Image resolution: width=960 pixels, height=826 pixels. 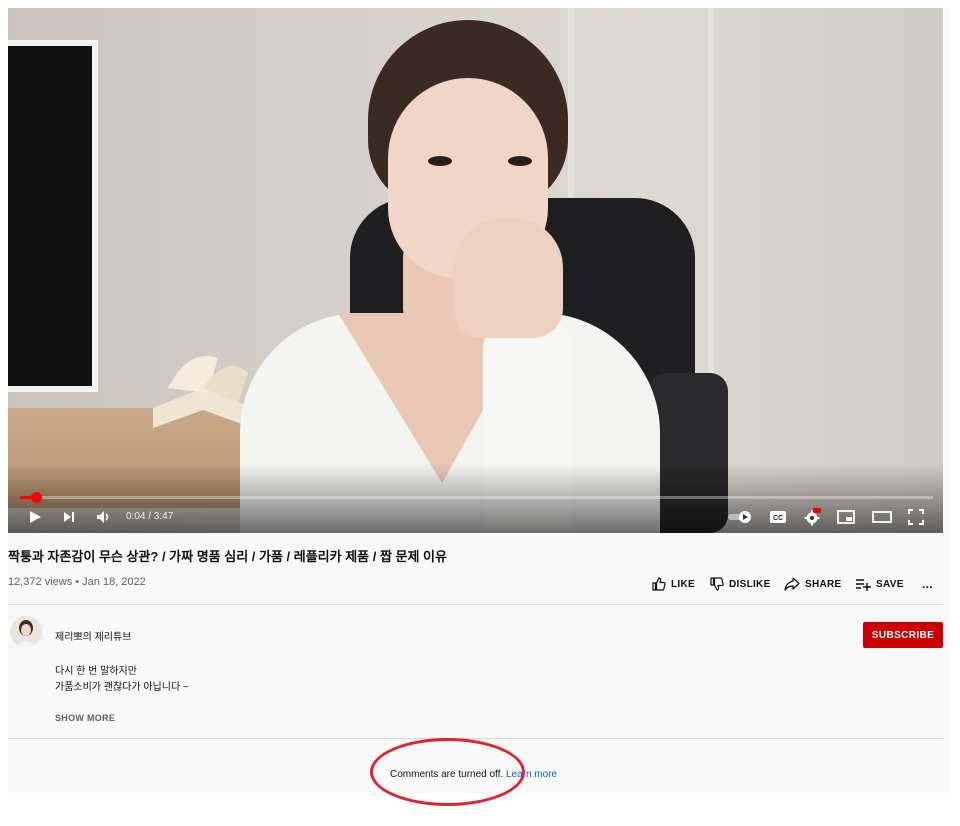 I want to click on autoplay-toggle-icon, so click(x=739, y=517).